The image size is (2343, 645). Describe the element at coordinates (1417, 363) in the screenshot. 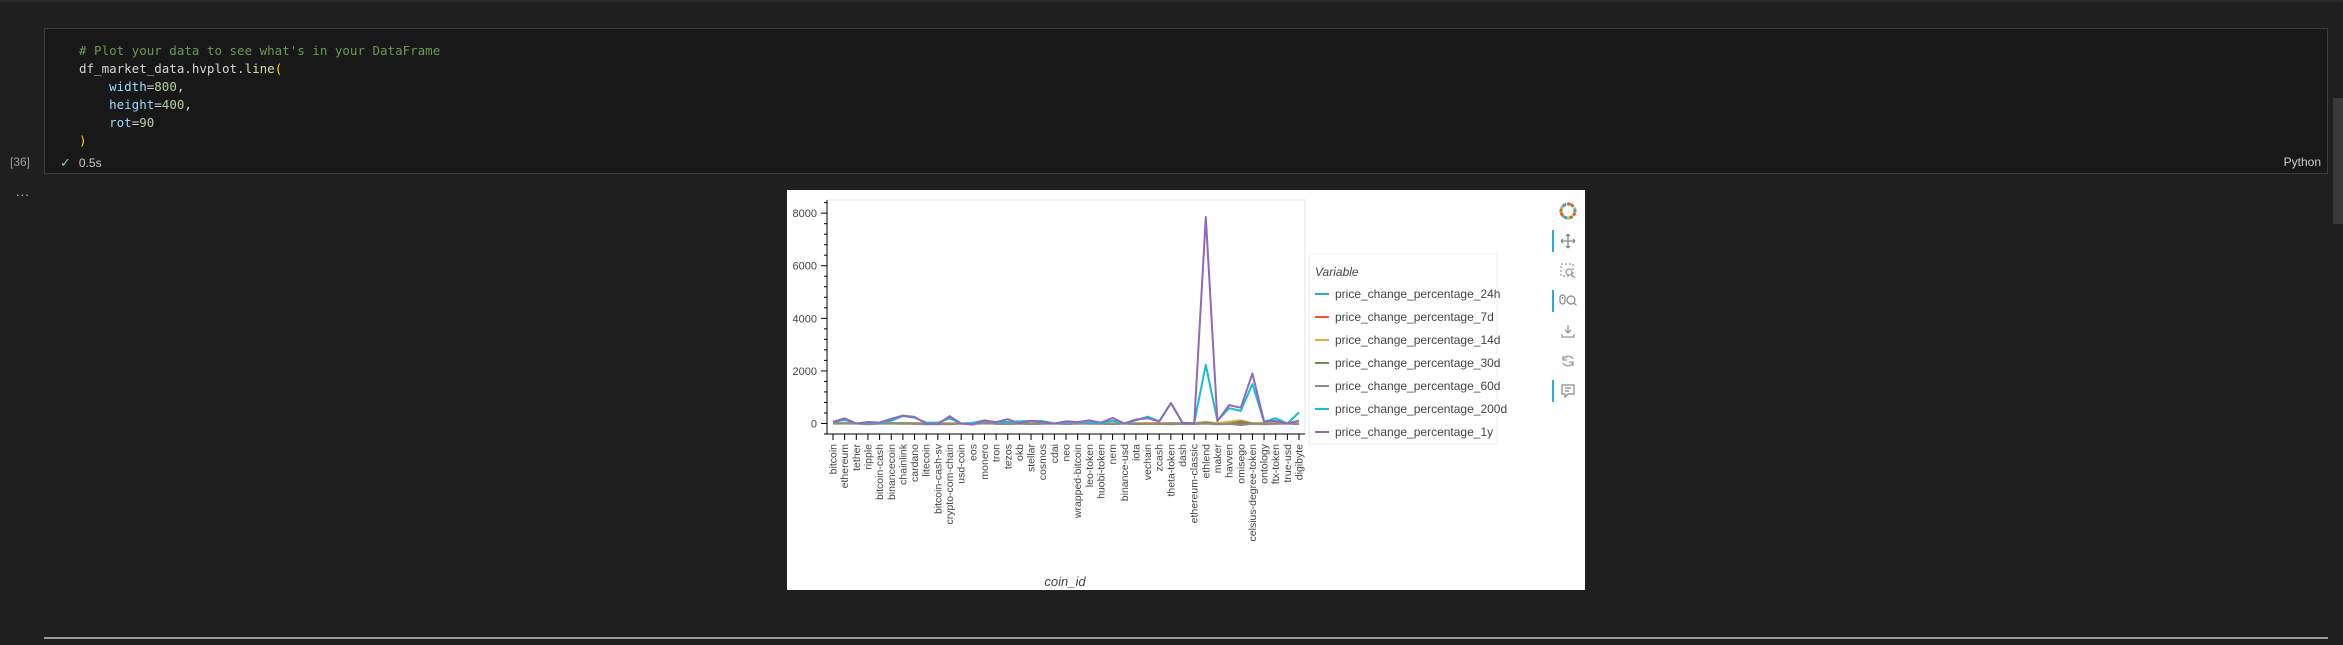

I see `legend-entry: price_change_percentage_30d` at that location.